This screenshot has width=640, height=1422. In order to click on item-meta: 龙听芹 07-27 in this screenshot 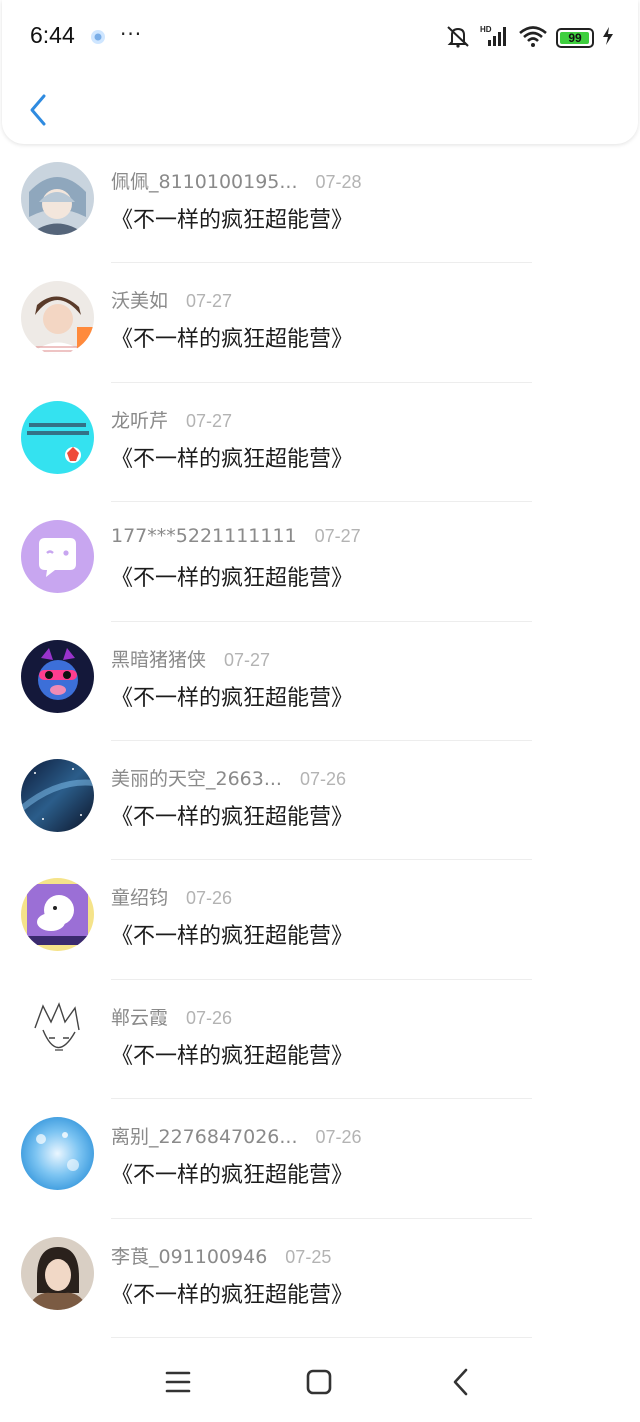, I will do `click(171, 419)`.